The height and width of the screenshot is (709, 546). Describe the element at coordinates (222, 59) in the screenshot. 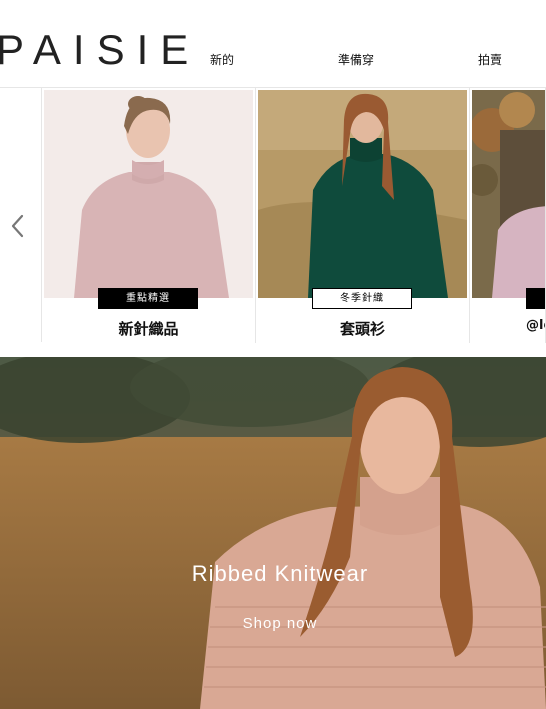

I see `nav-item-new: 新的` at that location.